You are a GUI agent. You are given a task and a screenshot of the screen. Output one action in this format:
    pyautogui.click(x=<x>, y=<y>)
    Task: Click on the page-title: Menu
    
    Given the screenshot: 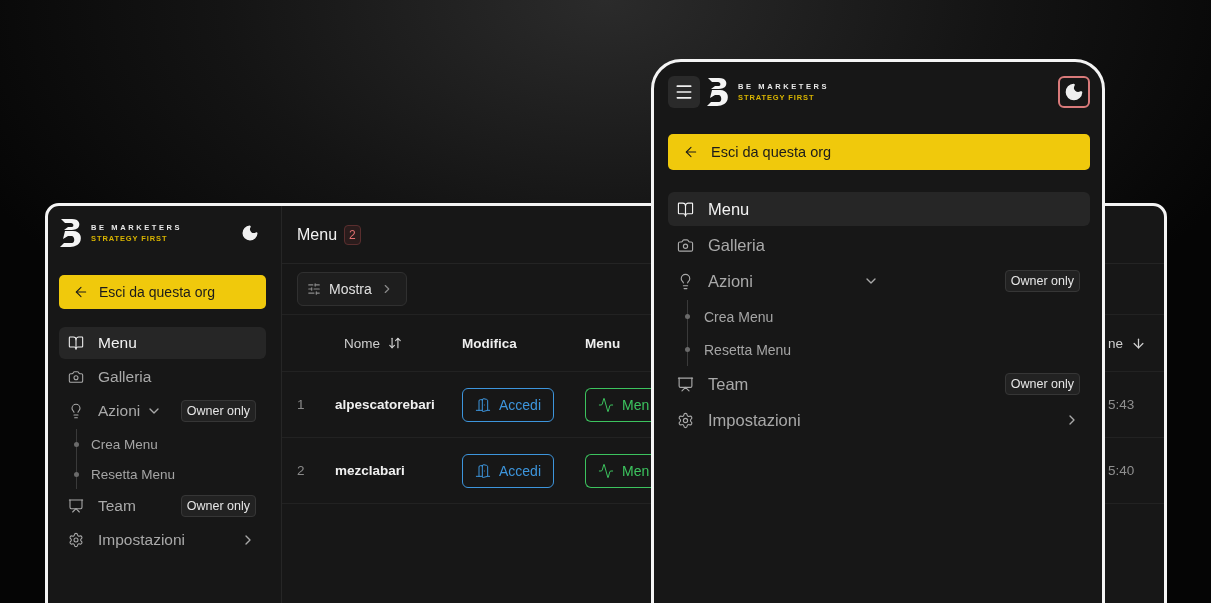 What is the action you would take?
    pyautogui.click(x=317, y=234)
    